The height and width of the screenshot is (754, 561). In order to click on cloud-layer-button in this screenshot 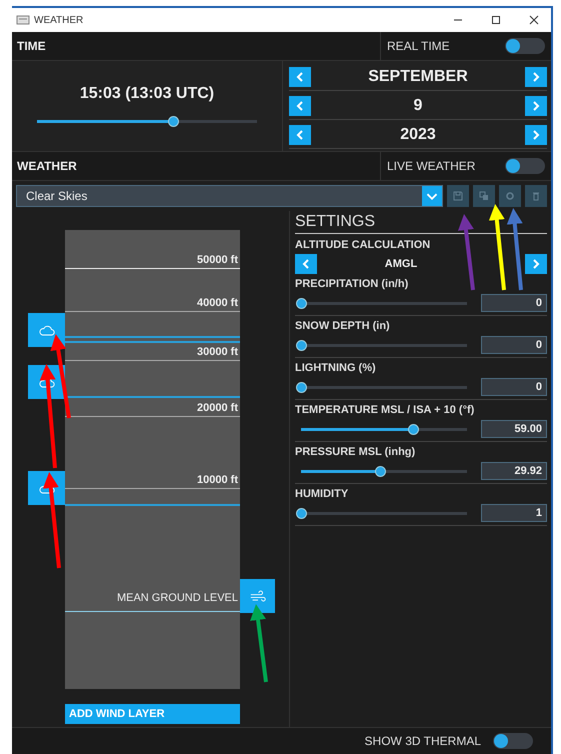, I will do `click(46, 330)`.